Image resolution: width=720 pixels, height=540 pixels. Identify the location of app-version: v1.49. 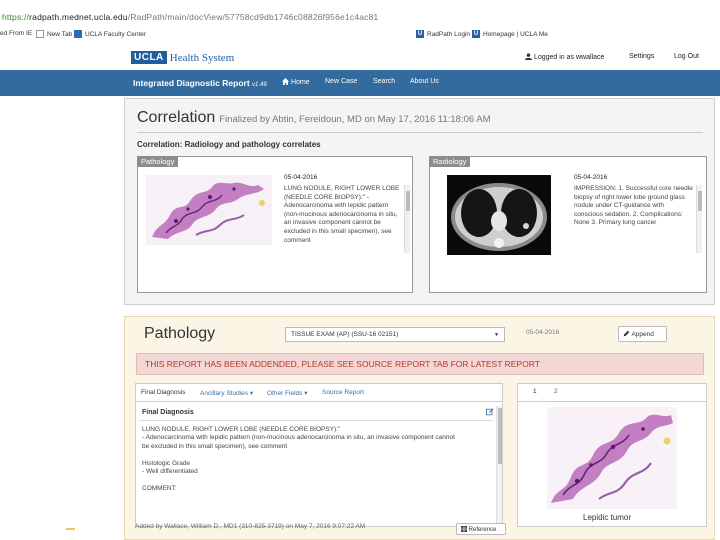
(259, 85).